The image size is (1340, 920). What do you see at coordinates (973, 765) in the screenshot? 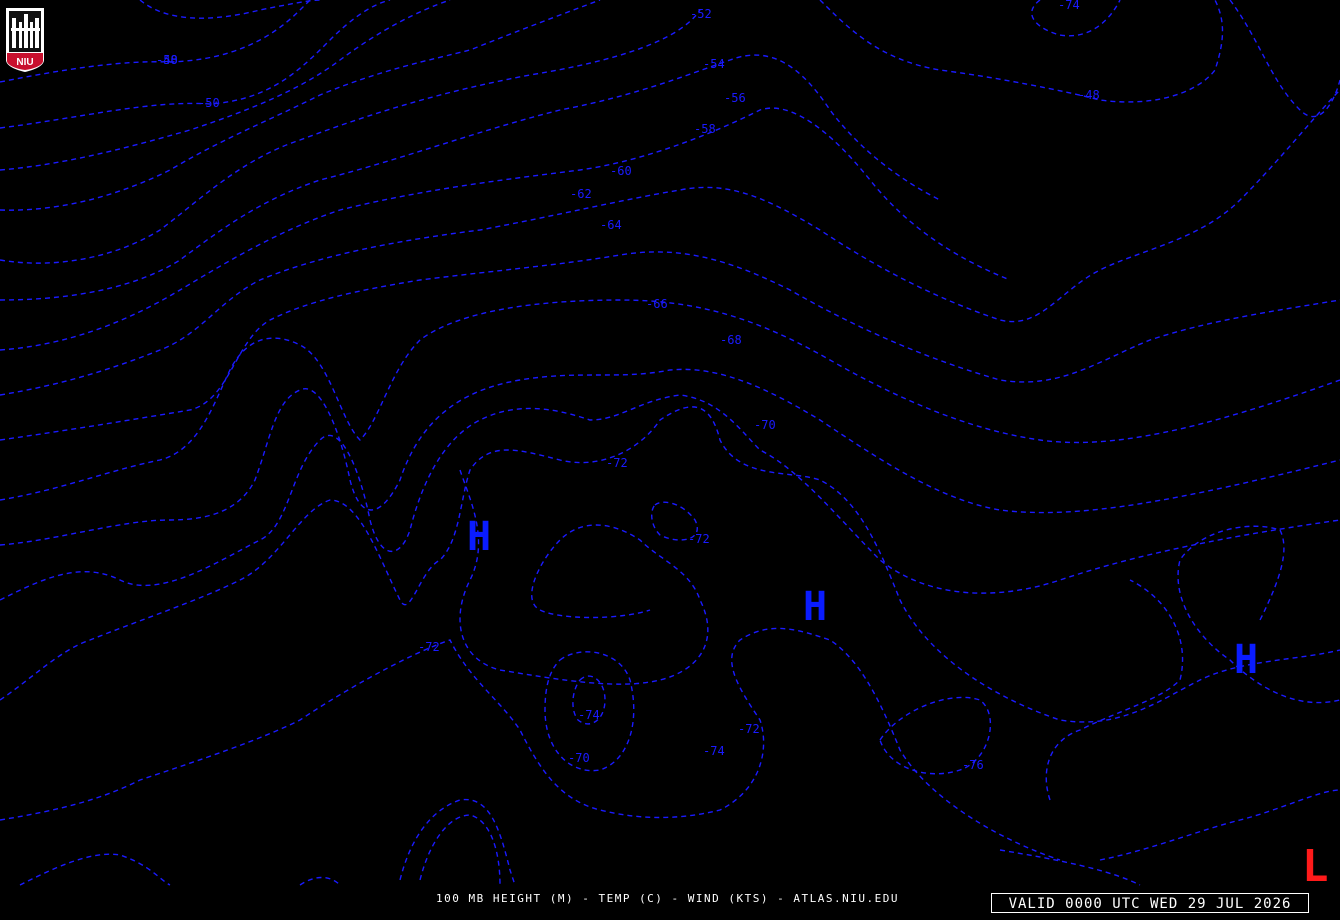
I see `contour-label: -76` at bounding box center [973, 765].